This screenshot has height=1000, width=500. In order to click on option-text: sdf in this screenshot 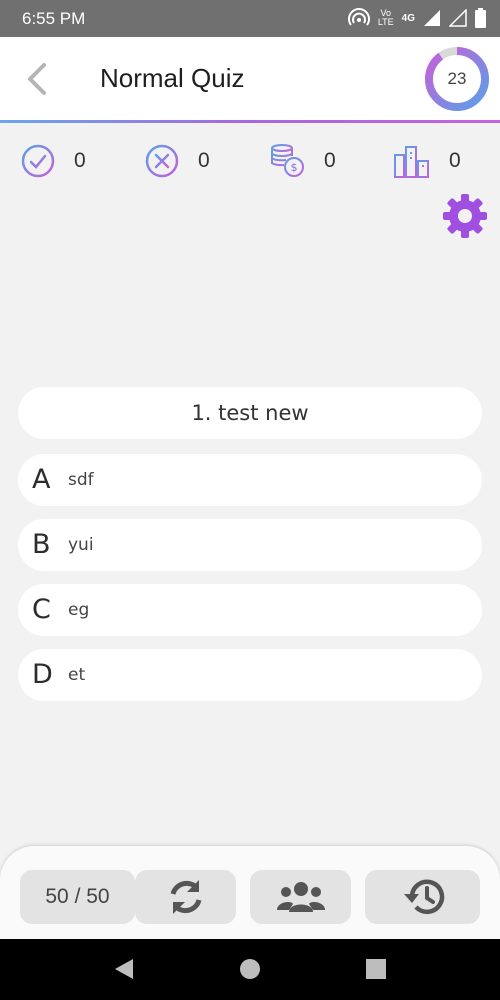, I will do `click(81, 480)`.